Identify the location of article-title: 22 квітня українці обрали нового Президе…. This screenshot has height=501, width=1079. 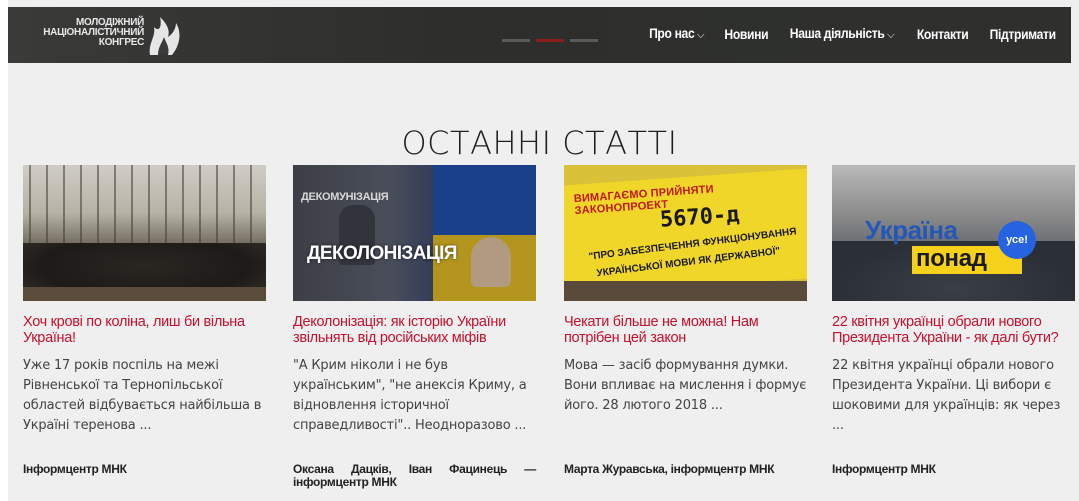
(953, 330).